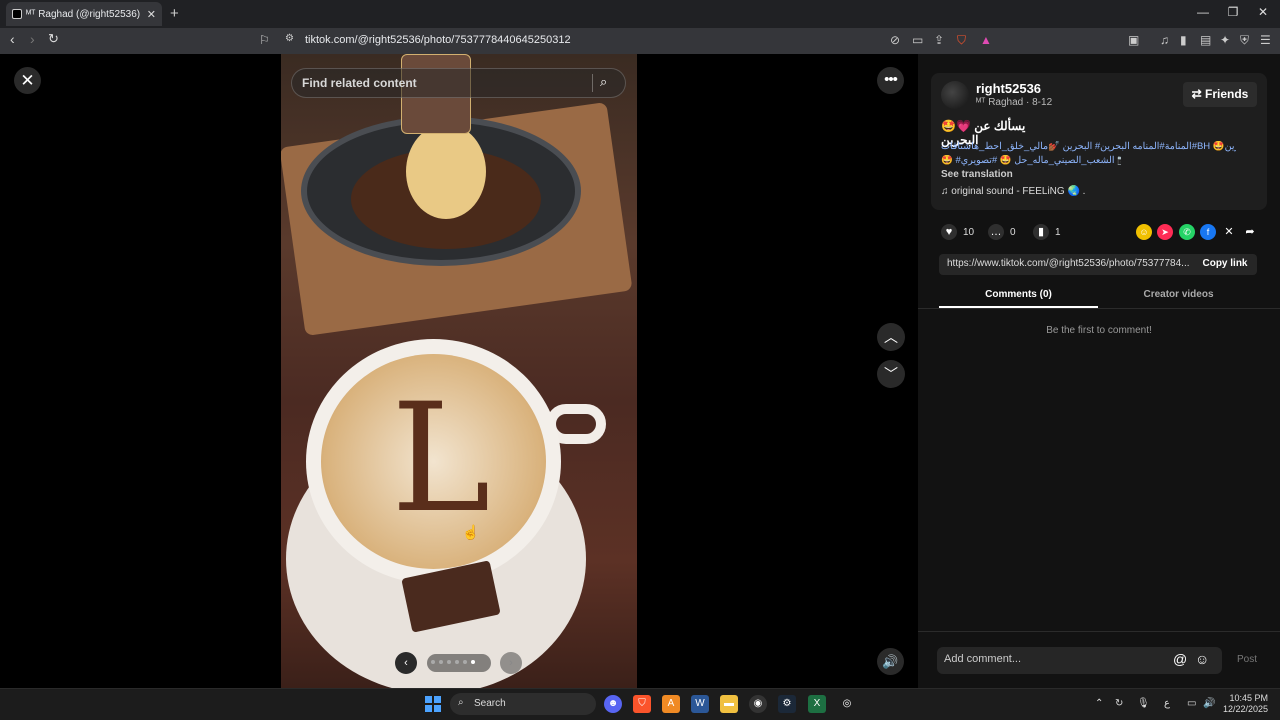 The image size is (1280, 720). Describe the element at coordinates (961, 40) in the screenshot. I see `brave-shield-icon: ⛉` at that location.